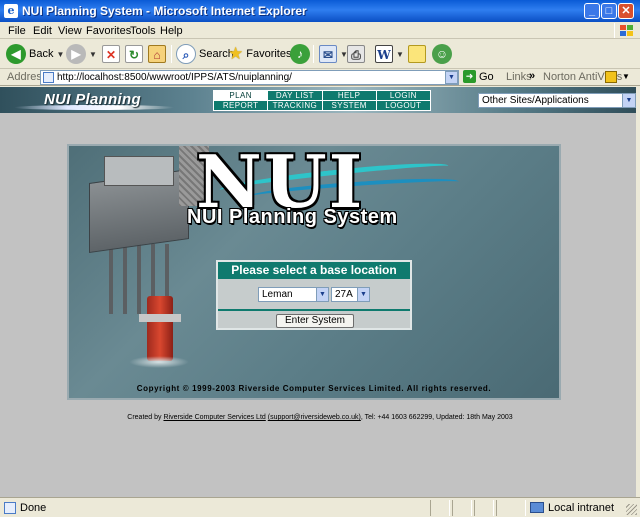  What do you see at coordinates (478, 76) in the screenshot?
I see `go-button: ➜ Go` at bounding box center [478, 76].